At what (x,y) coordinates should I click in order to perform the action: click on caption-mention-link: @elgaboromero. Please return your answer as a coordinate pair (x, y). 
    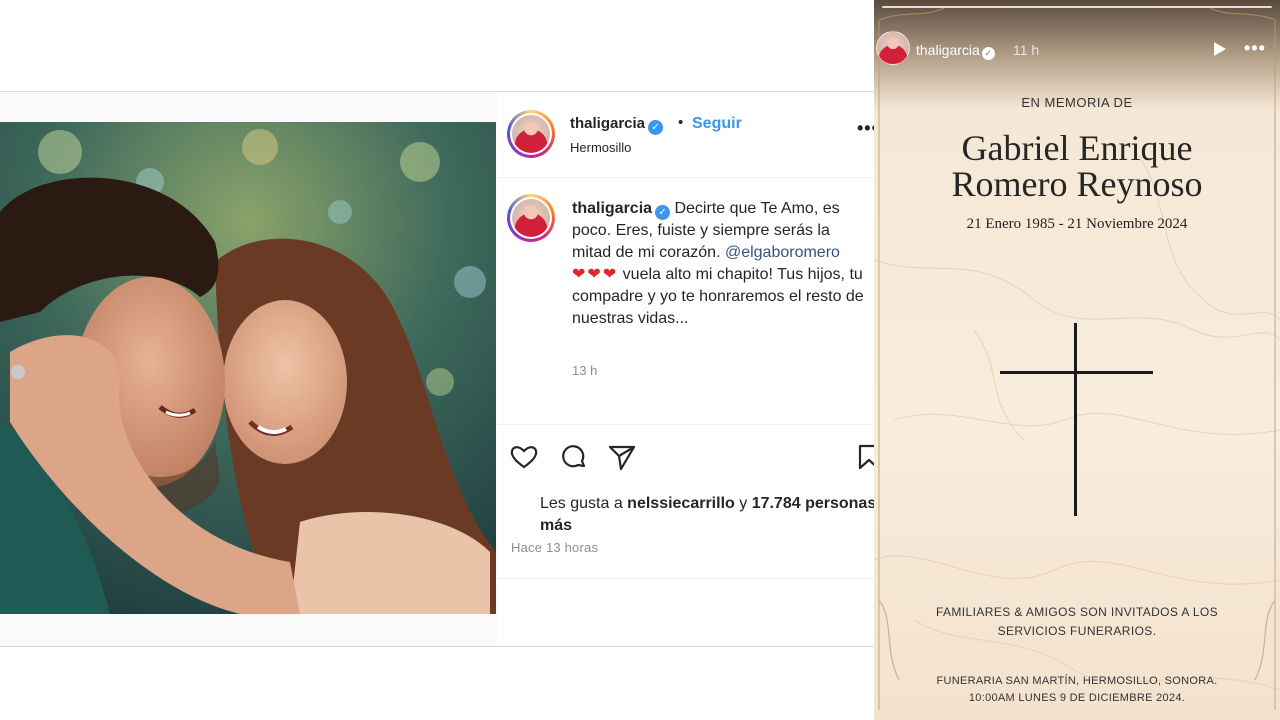
    Looking at the image, I should click on (782, 252).